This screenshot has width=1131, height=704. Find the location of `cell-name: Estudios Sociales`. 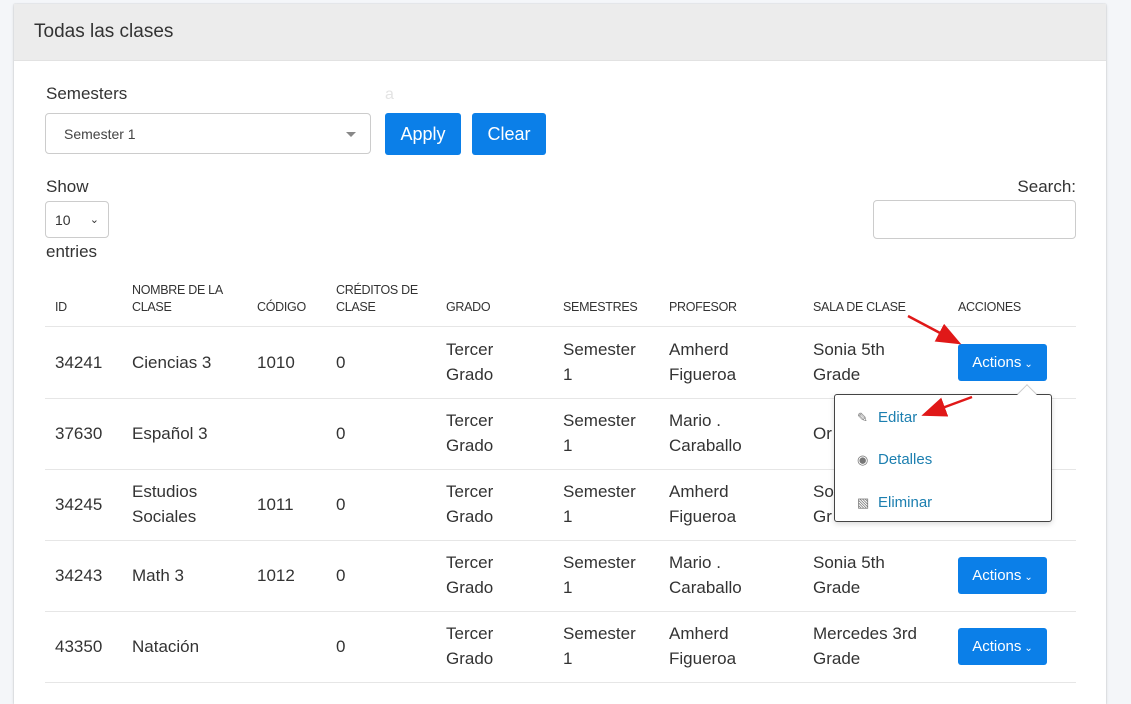

cell-name: Estudios Sociales is located at coordinates (165, 504).